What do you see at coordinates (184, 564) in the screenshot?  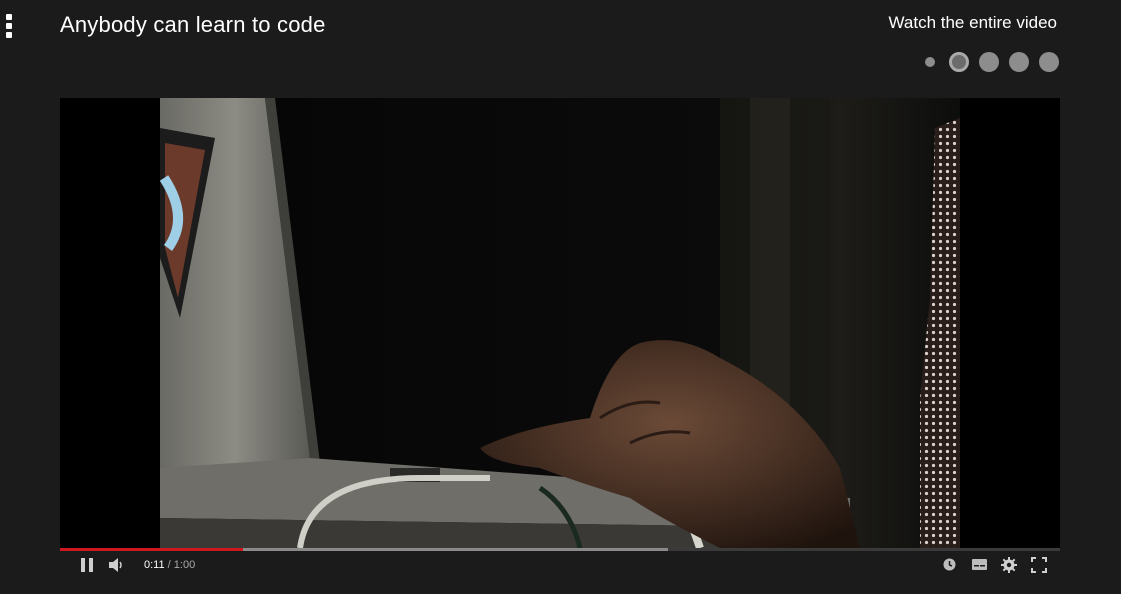 I see `duration: 1:00` at bounding box center [184, 564].